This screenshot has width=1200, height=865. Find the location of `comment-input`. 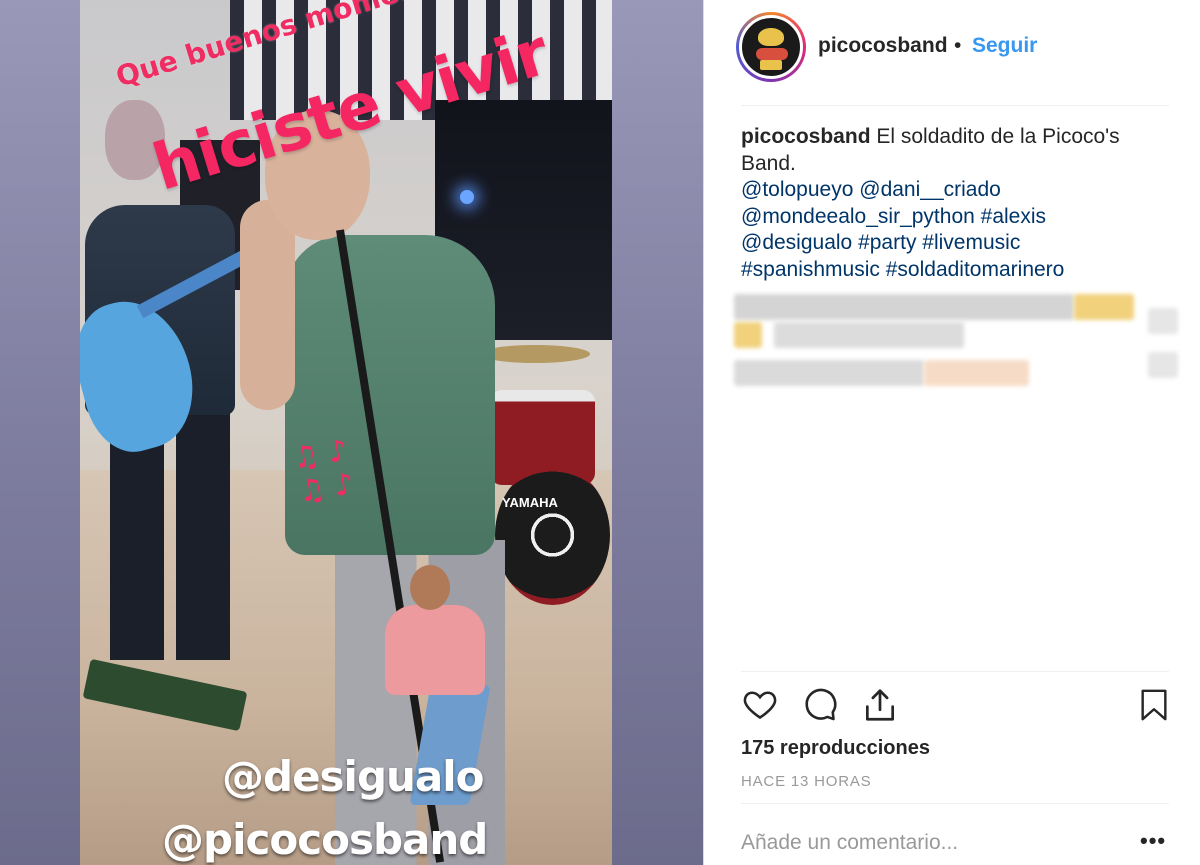

comment-input is located at coordinates (933, 843).